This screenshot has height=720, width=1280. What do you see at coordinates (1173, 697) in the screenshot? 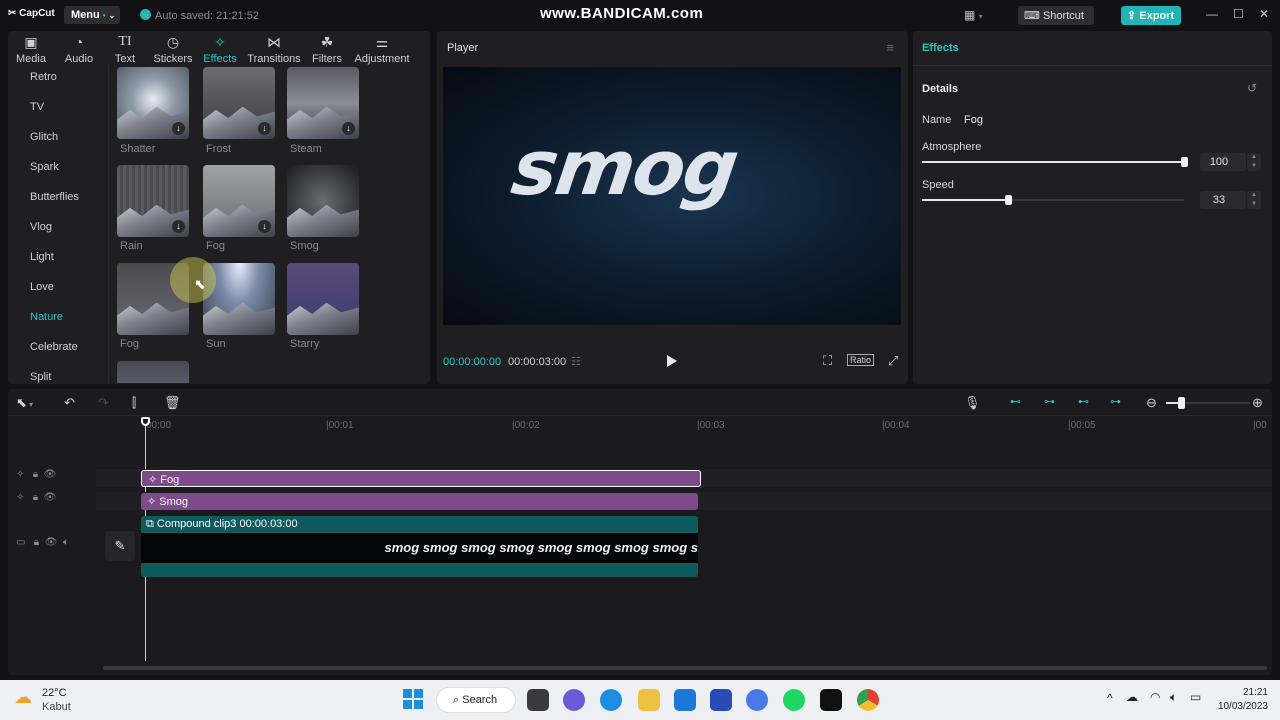
I see `volume-icon: 🔈︎` at bounding box center [1173, 697].